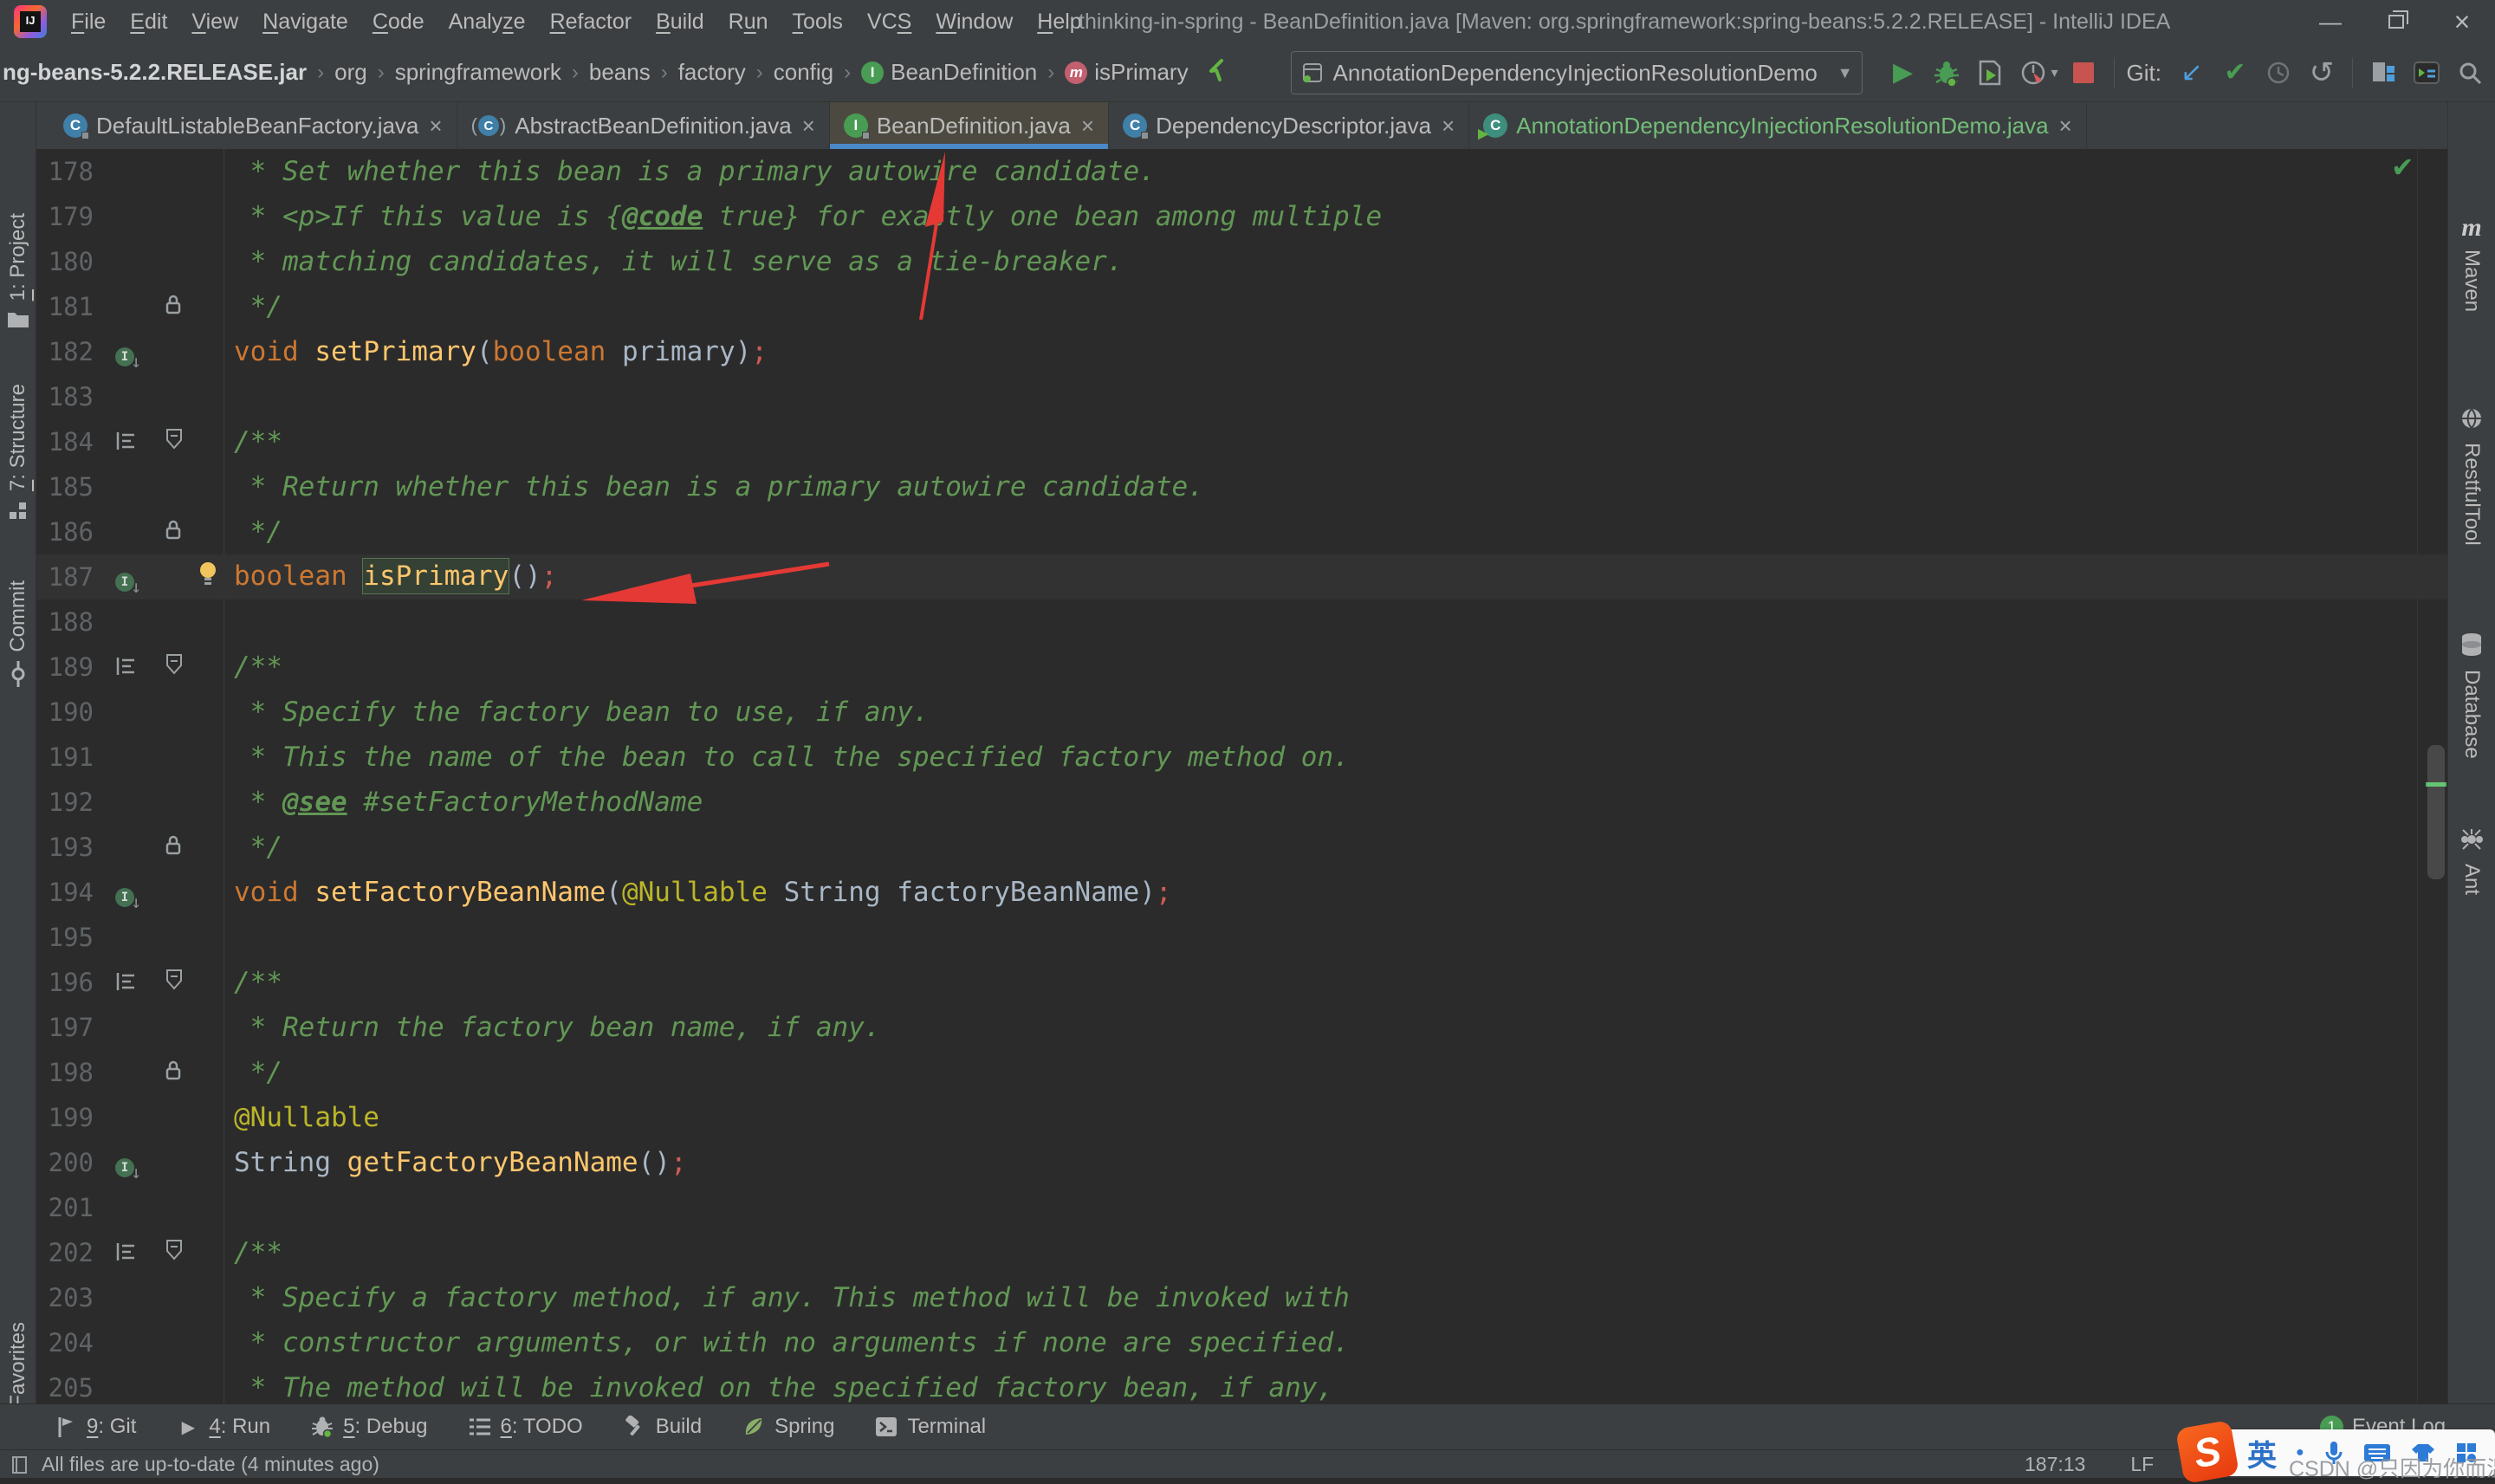 This screenshot has height=1484, width=2495. Describe the element at coordinates (930, 1427) in the screenshot. I see `toolwindow-button-terminal: Terminal` at that location.